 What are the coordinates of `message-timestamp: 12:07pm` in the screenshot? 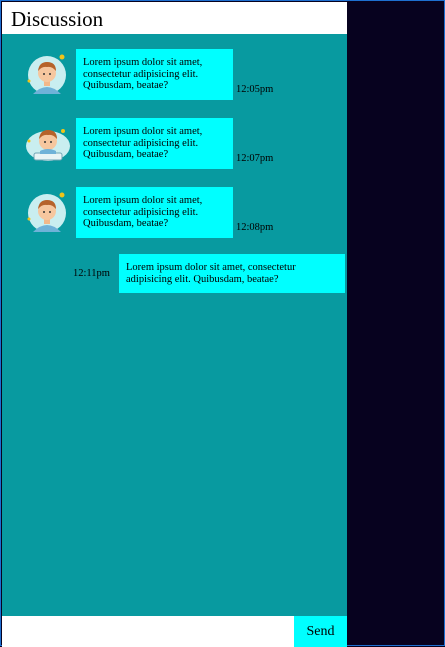 It's located at (255, 158).